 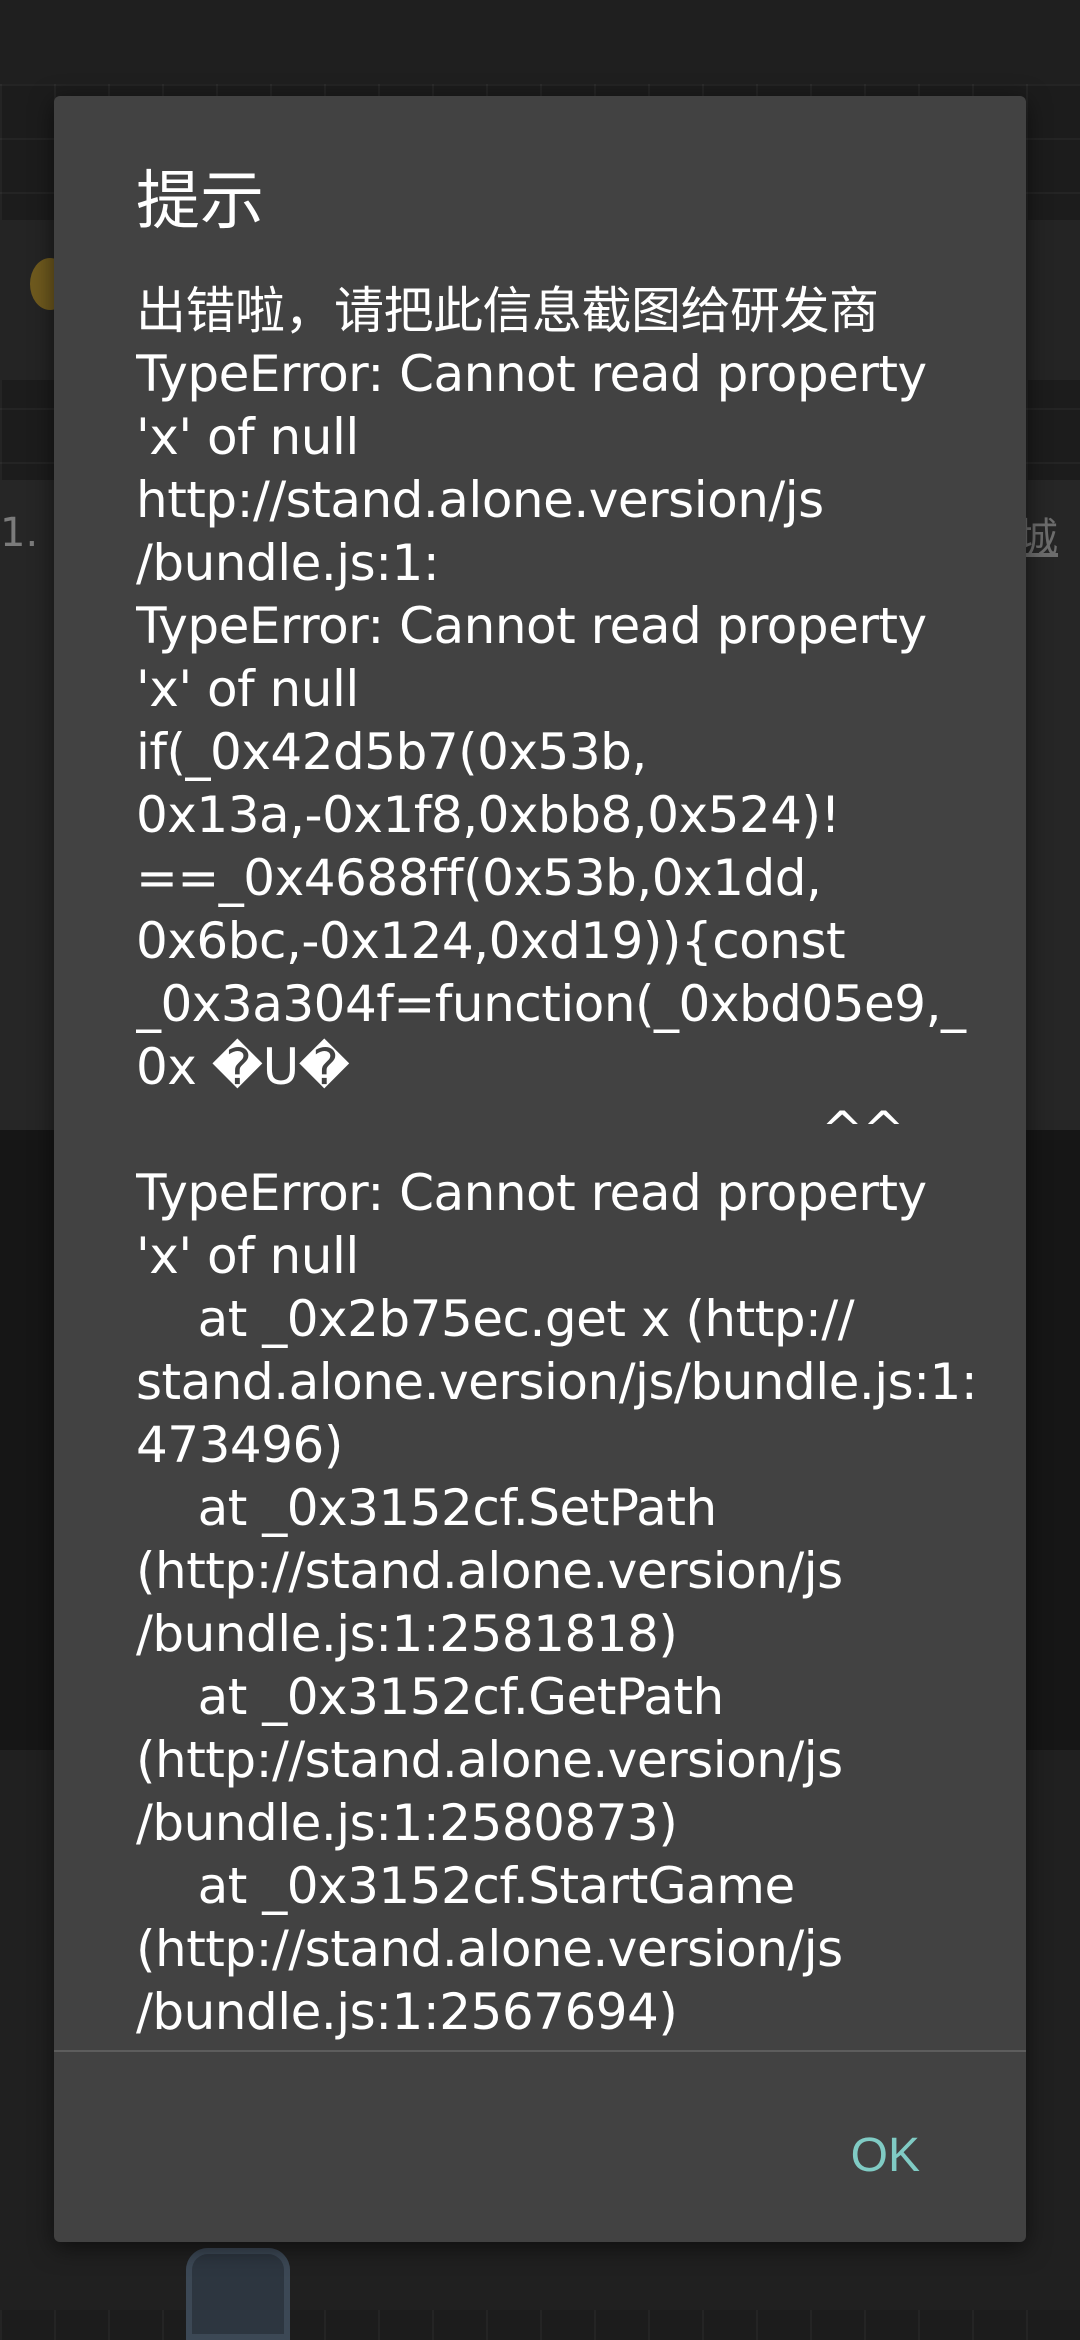 What do you see at coordinates (495, 1319) in the screenshot?
I see `message-line: at _0x2b75ec.get x (http://` at bounding box center [495, 1319].